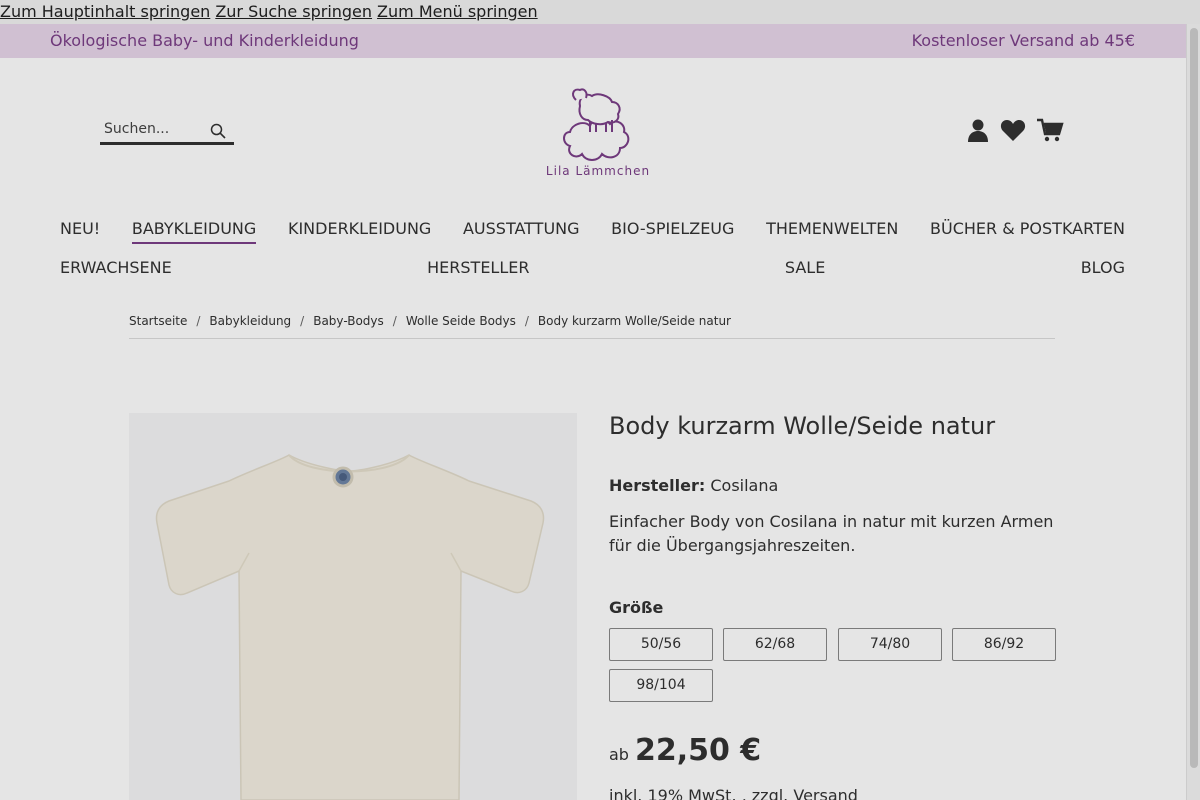 This screenshot has height=800, width=1200. What do you see at coordinates (1050, 130) in the screenshot?
I see `cart-icon` at bounding box center [1050, 130].